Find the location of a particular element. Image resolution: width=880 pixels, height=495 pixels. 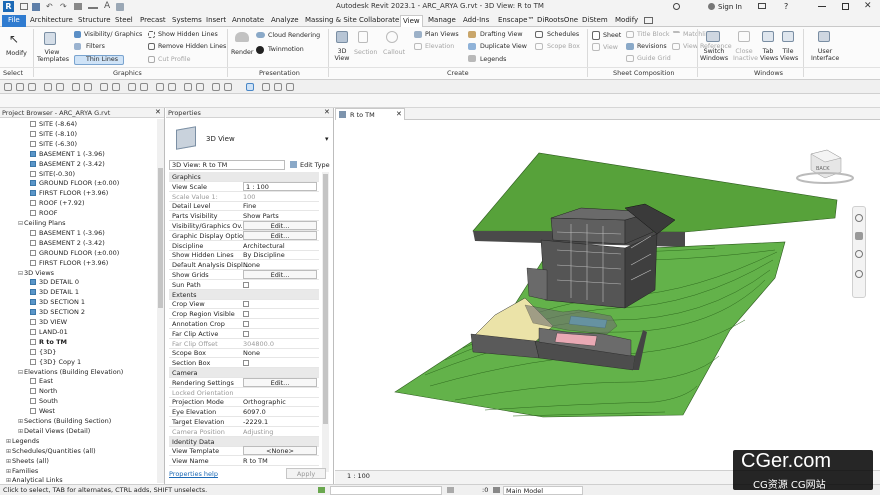

worksets-field is located at coordinates (386, 490).